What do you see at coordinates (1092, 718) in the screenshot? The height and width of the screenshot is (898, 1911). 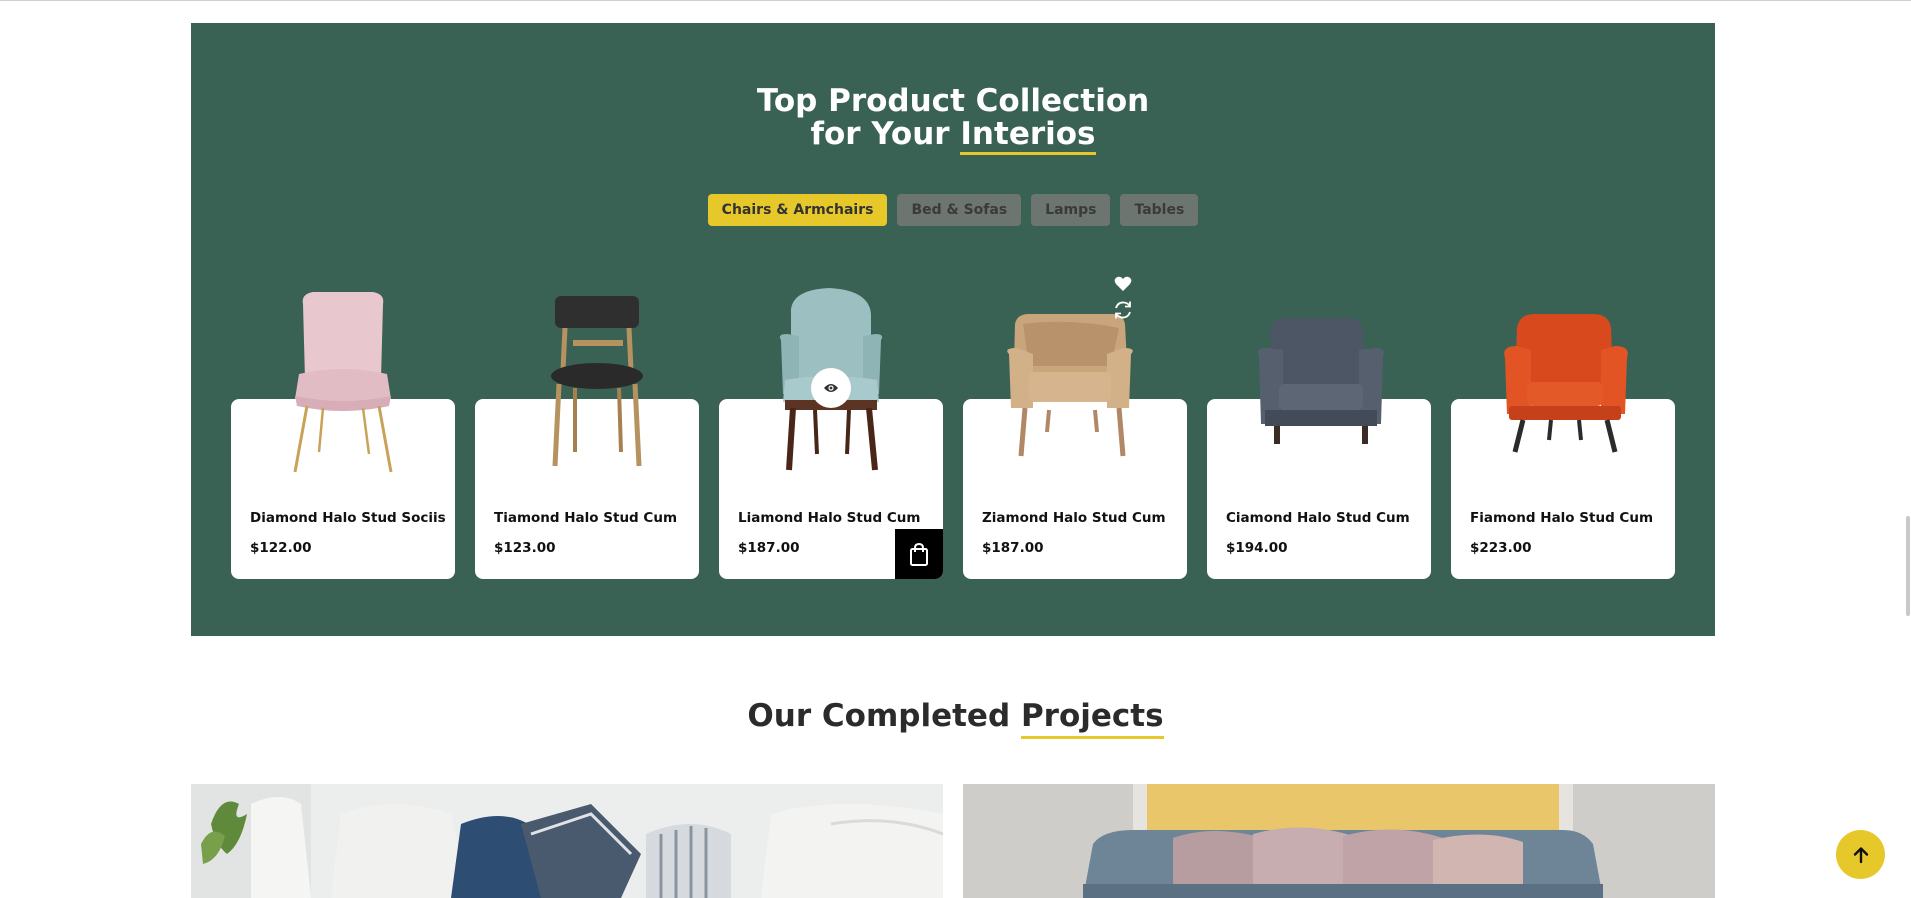 I see `projects-title-highlight: Projects` at bounding box center [1092, 718].